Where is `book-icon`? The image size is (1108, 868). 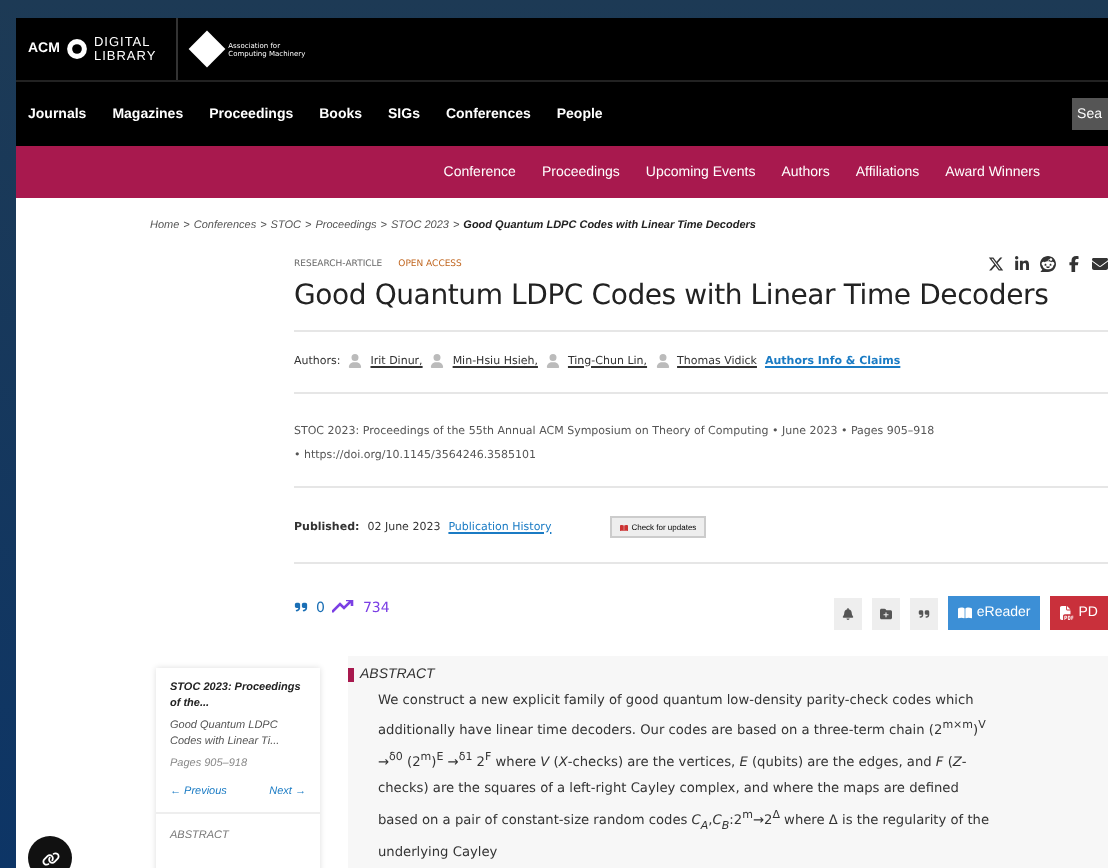 book-icon is located at coordinates (965, 613).